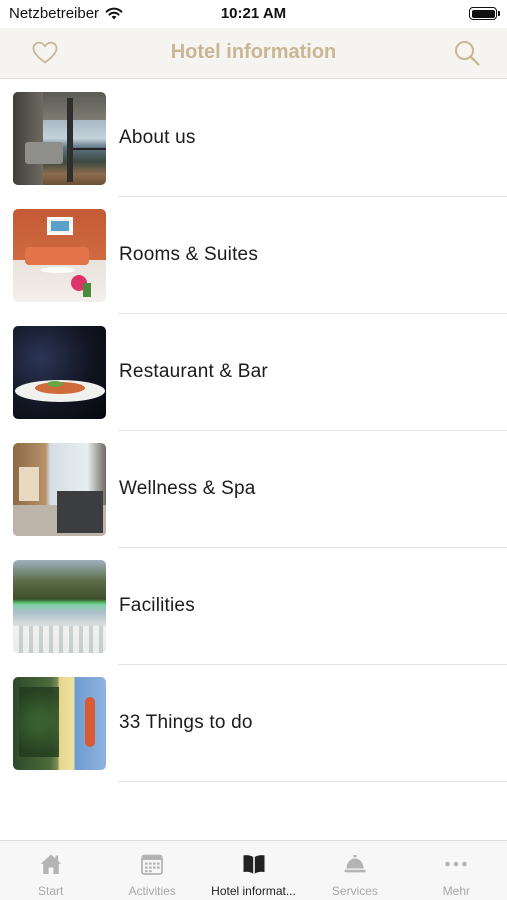  Describe the element at coordinates (59, 606) in the screenshot. I see `facilities-image` at that location.